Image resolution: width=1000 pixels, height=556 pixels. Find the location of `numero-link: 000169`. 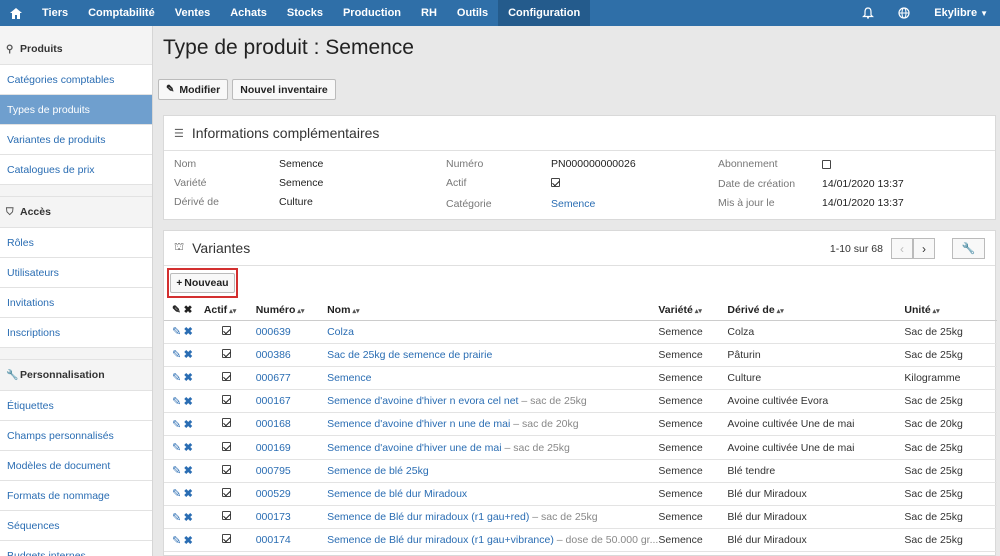

numero-link: 000169 is located at coordinates (273, 448).